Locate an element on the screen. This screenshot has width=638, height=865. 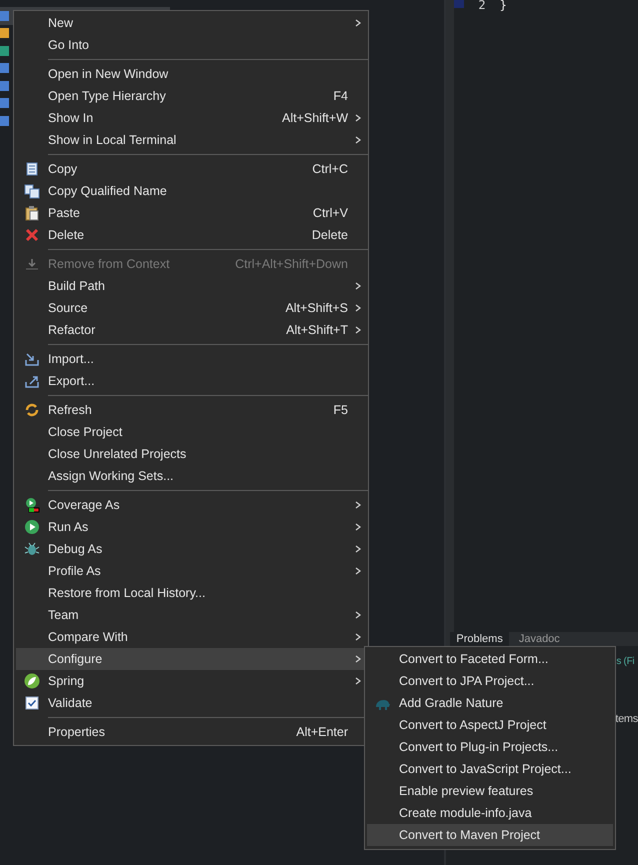
delete-icon is located at coordinates (32, 235).